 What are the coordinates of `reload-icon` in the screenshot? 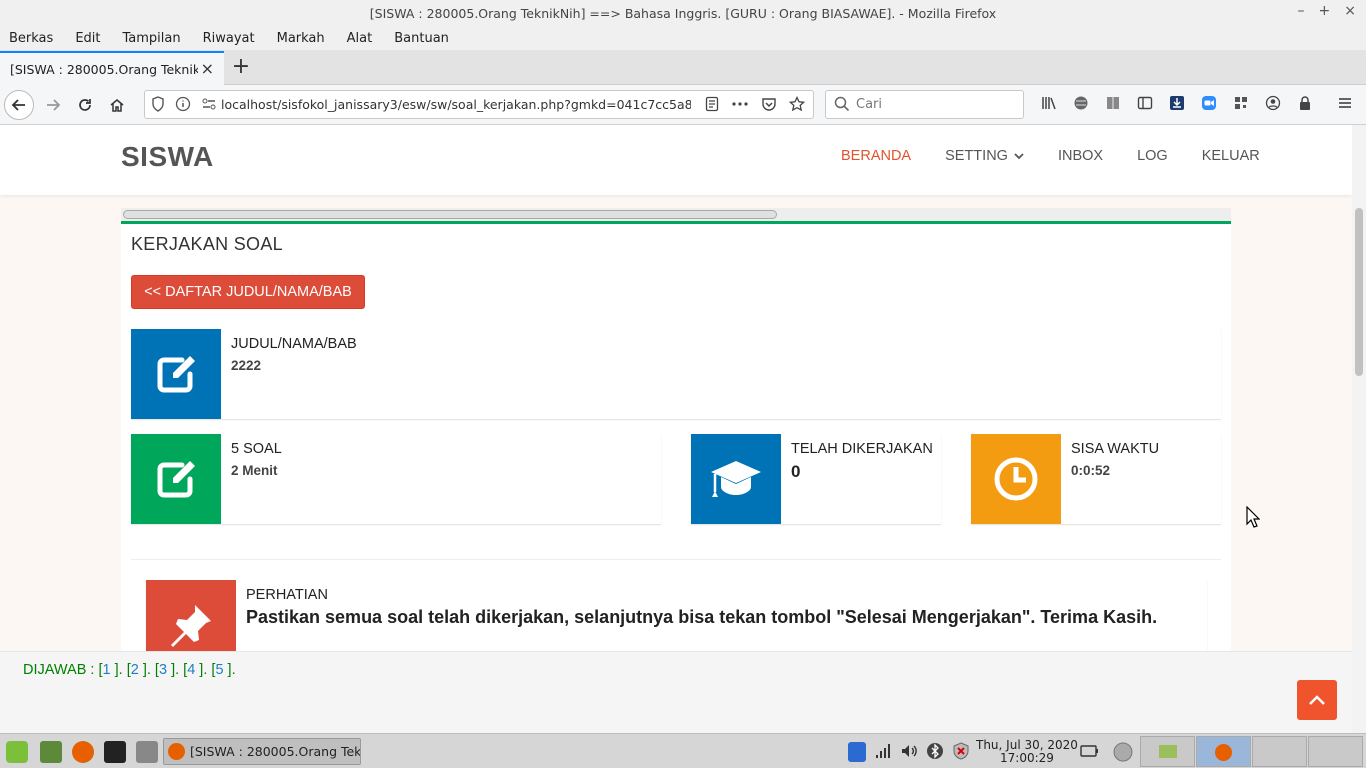 It's located at (85, 105).